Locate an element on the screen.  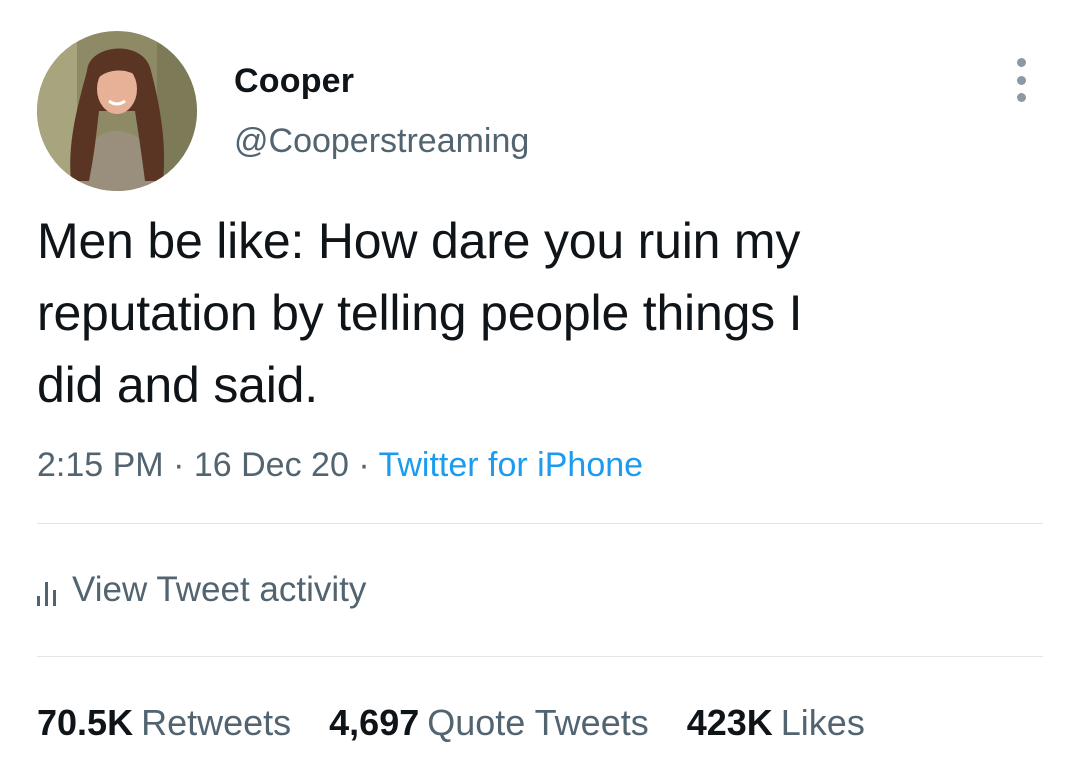
view-tweet-activity-button: View Tweet activity is located at coordinates (201, 590).